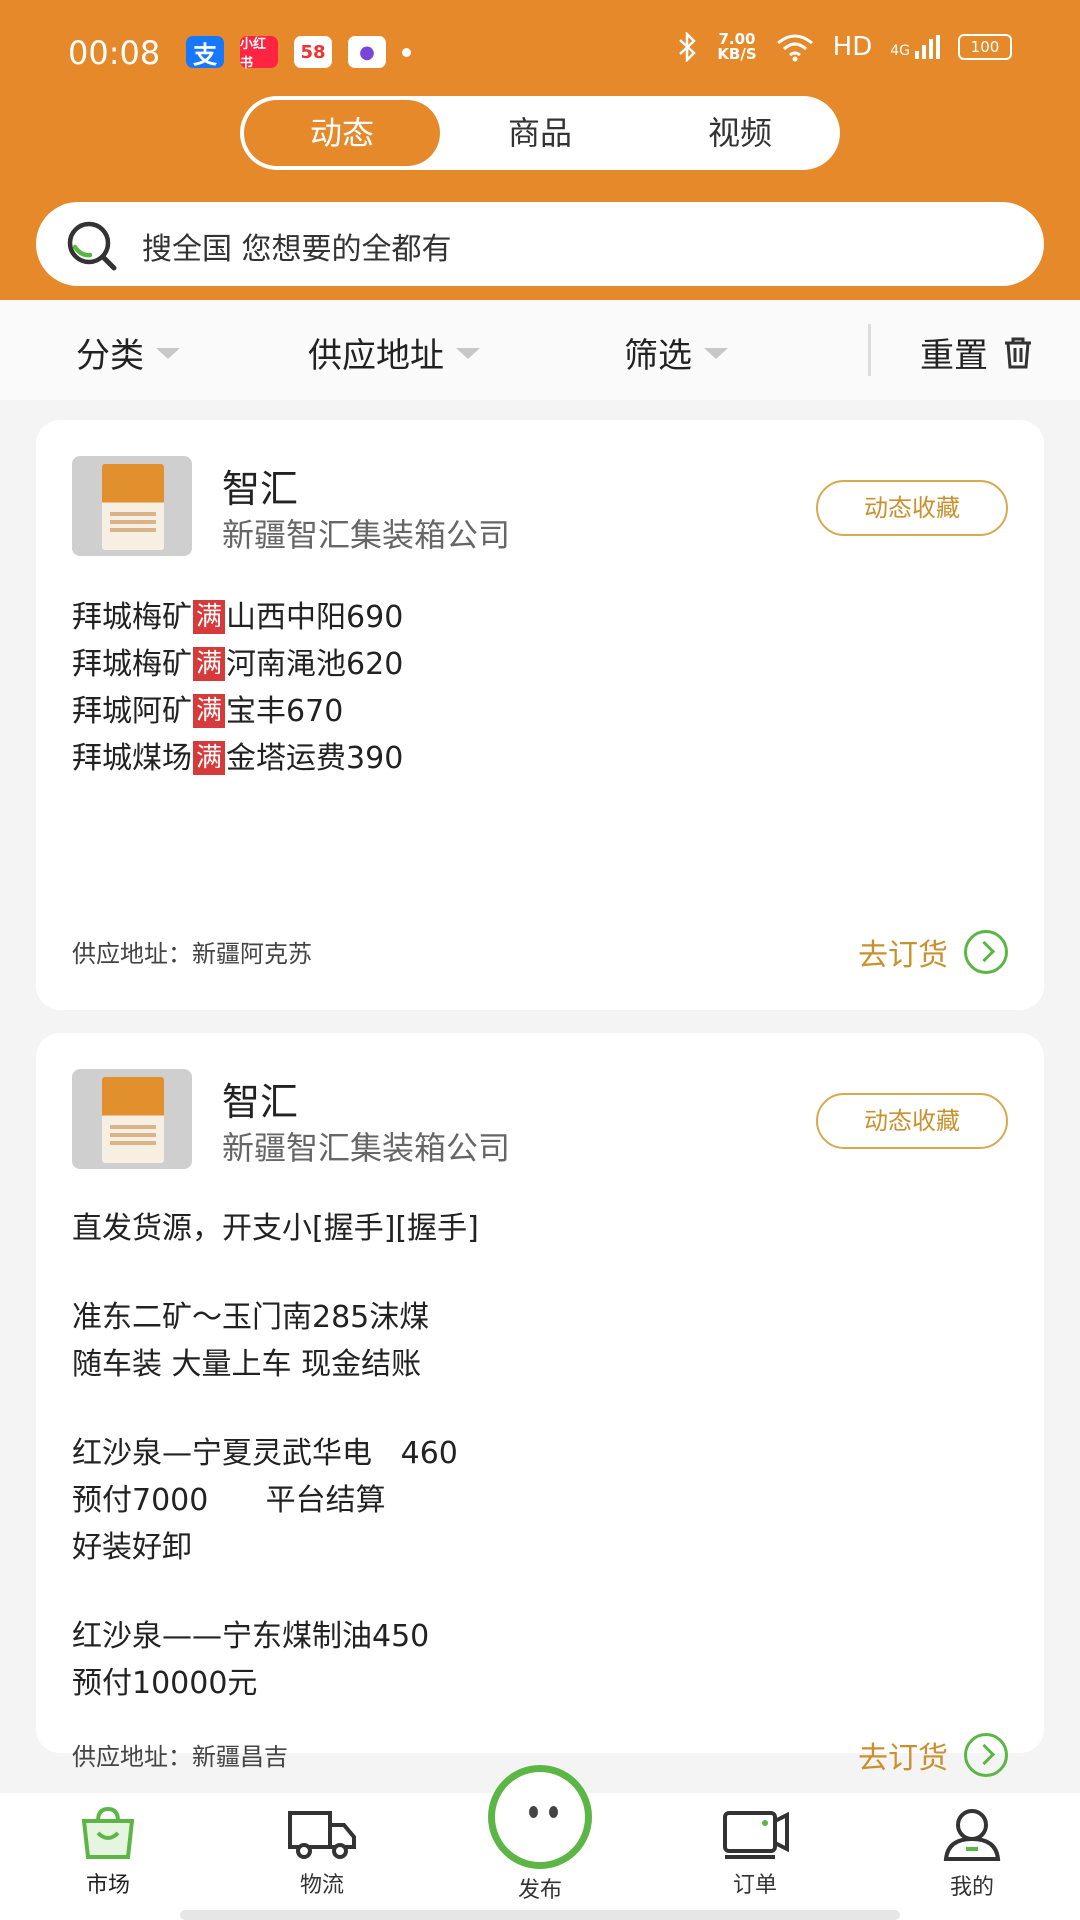 The width and height of the screenshot is (1080, 1920). Describe the element at coordinates (406, 52) in the screenshot. I see `more-notifications-dot` at that location.